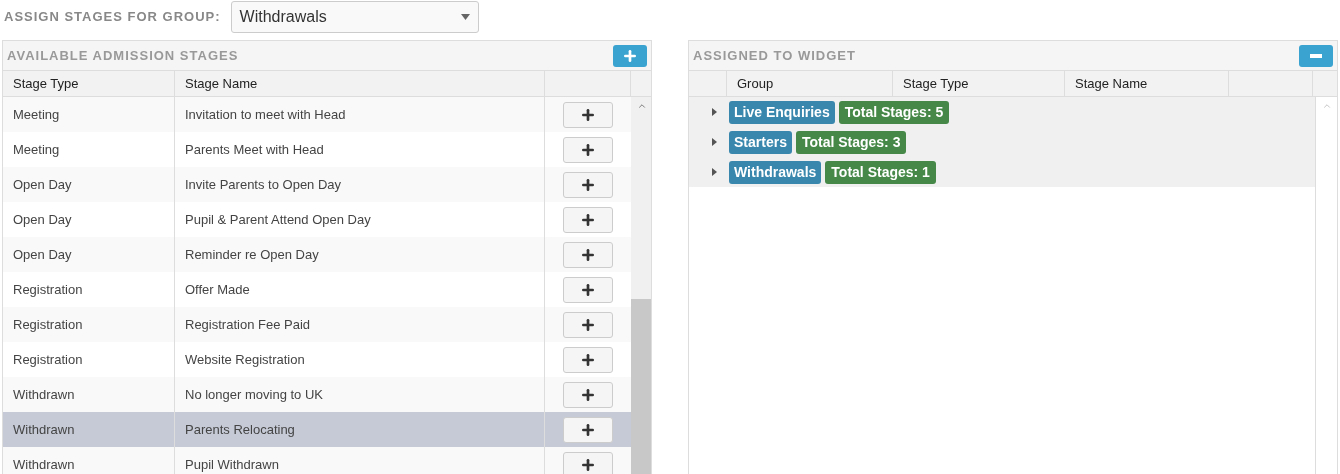  Describe the element at coordinates (880, 172) in the screenshot. I see `stage-count-badge: Total Stages: 1` at that location.